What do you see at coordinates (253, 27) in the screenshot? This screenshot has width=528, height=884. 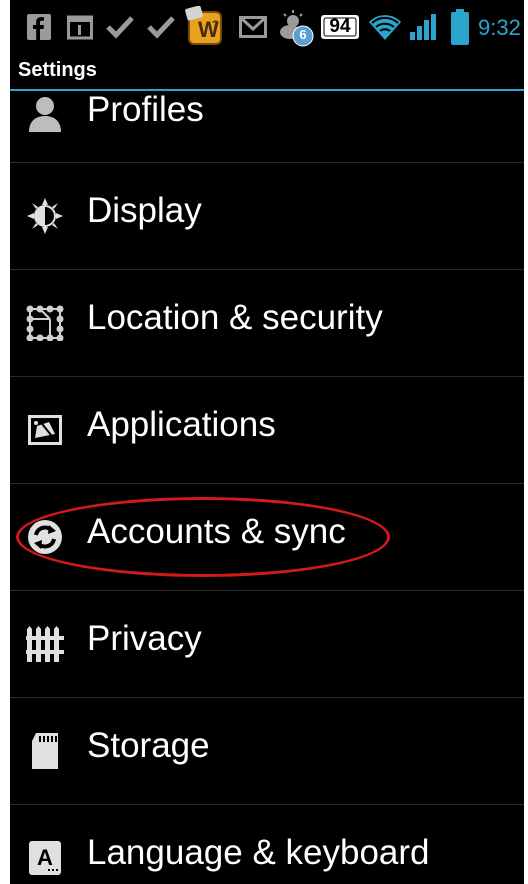 I see `gmail-icon` at bounding box center [253, 27].